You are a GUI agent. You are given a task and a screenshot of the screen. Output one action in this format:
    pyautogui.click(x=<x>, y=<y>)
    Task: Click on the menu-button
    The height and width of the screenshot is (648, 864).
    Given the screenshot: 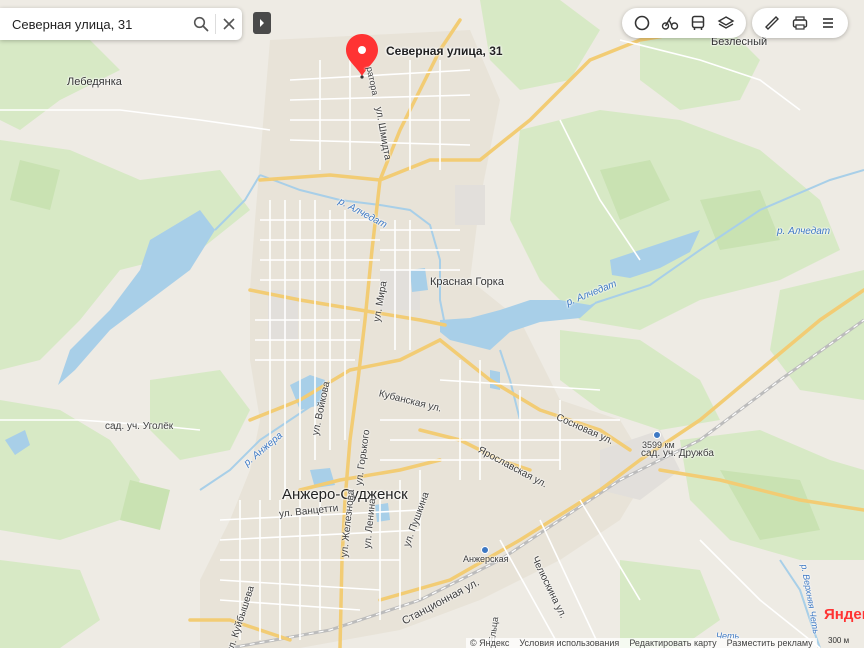 What is the action you would take?
    pyautogui.click(x=828, y=23)
    